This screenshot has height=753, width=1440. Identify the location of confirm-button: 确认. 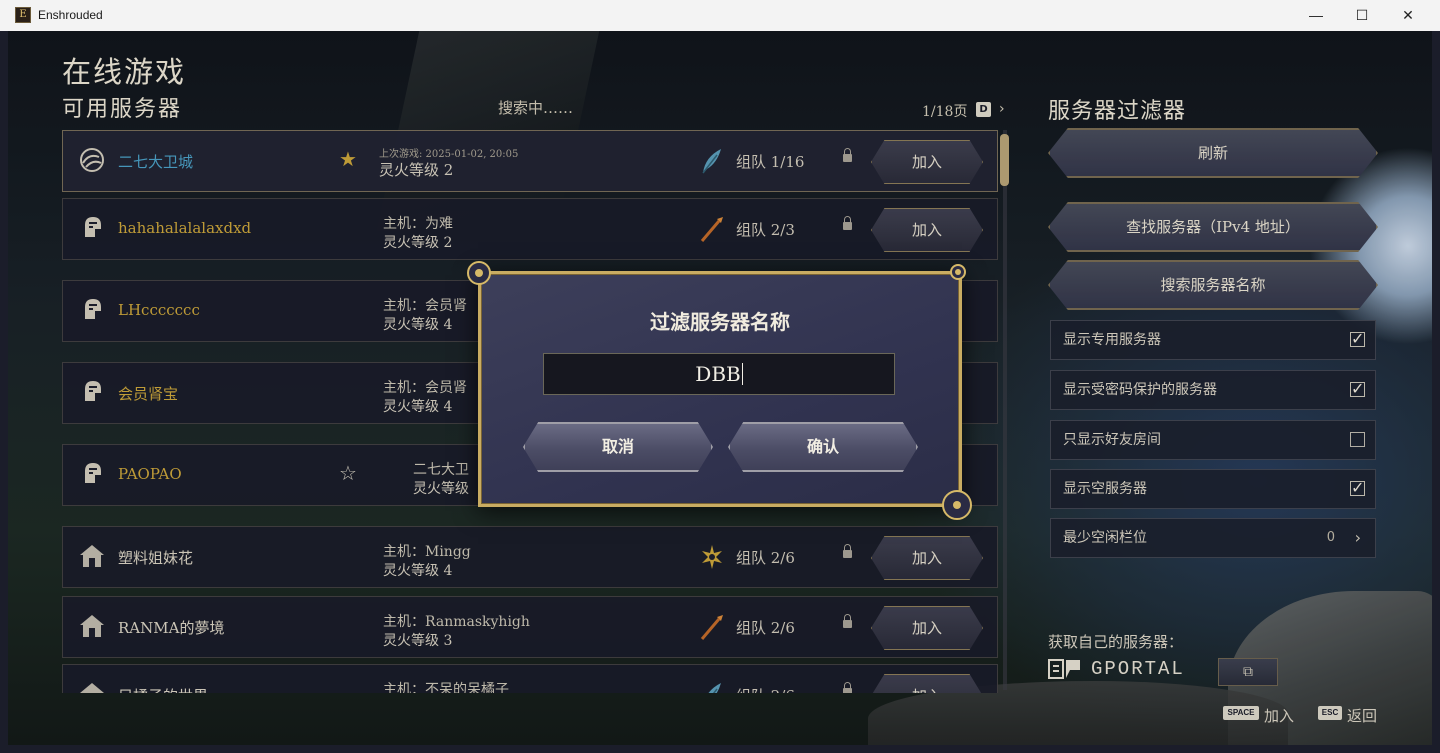
(823, 447).